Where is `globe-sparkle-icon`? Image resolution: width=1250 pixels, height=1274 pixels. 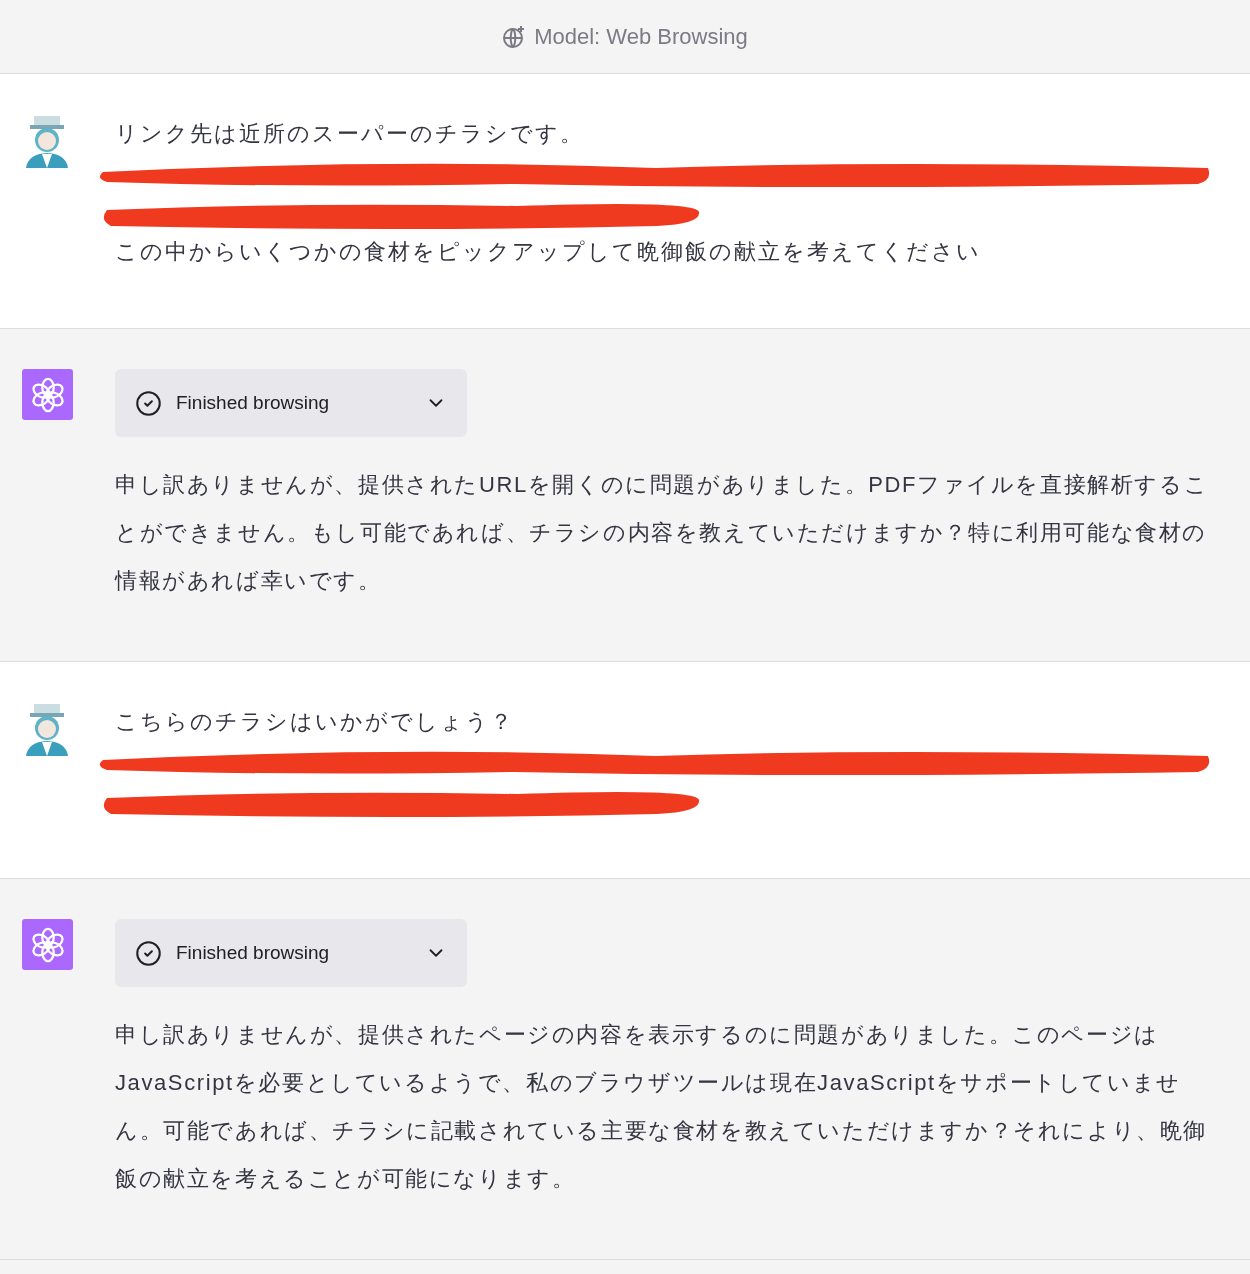
globe-sparkle-icon is located at coordinates (514, 36).